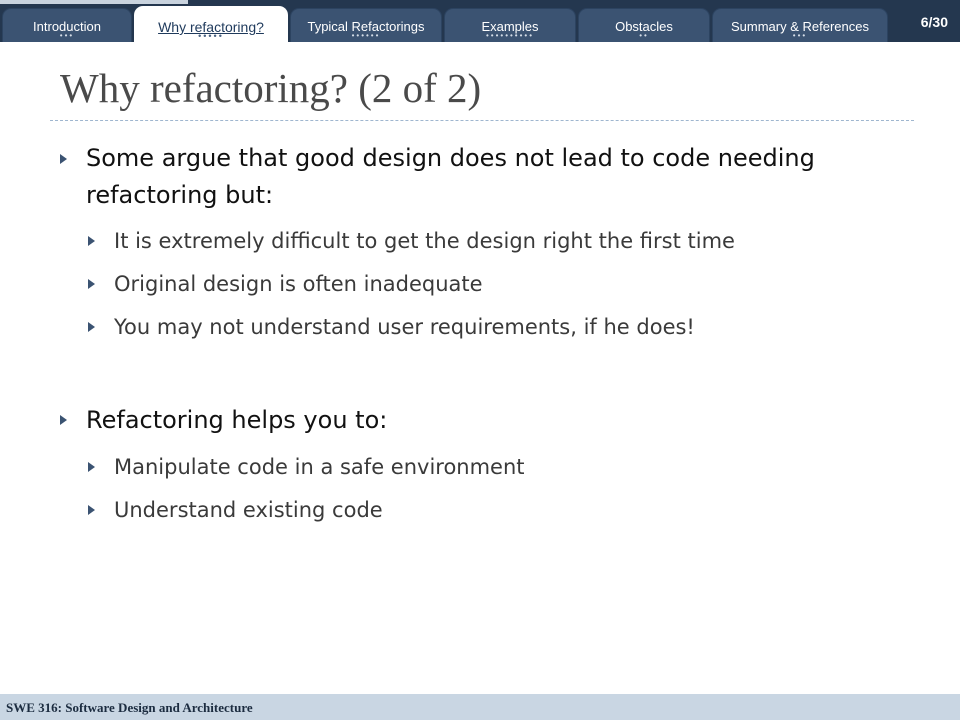  I want to click on slide-title: Why refactoring? (2 of 2), so click(271, 88).